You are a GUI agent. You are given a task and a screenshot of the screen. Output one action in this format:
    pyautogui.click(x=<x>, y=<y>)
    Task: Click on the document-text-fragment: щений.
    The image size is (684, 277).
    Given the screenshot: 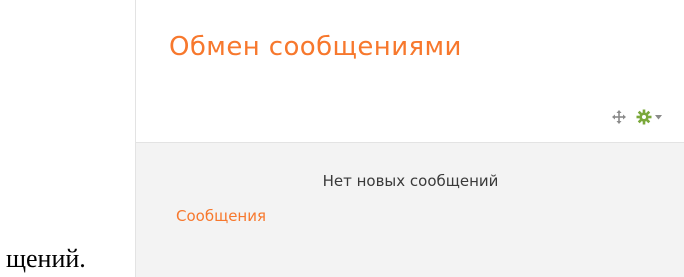 What is the action you would take?
    pyautogui.click(x=46, y=258)
    